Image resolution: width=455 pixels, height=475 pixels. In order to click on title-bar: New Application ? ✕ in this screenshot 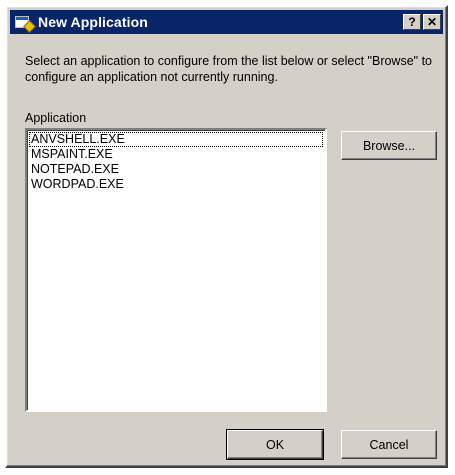, I will do `click(226, 22)`.